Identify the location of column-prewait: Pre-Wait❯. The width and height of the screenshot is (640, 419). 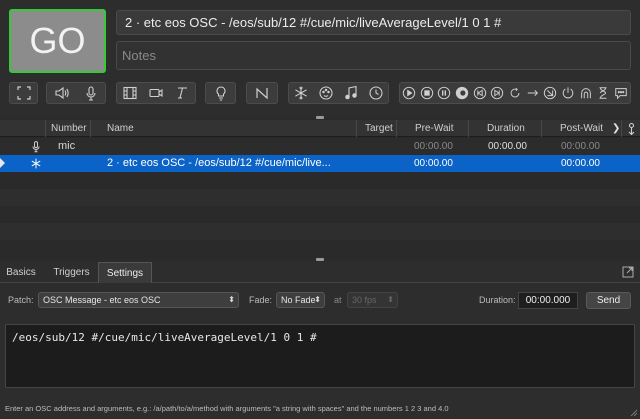
(432, 135).